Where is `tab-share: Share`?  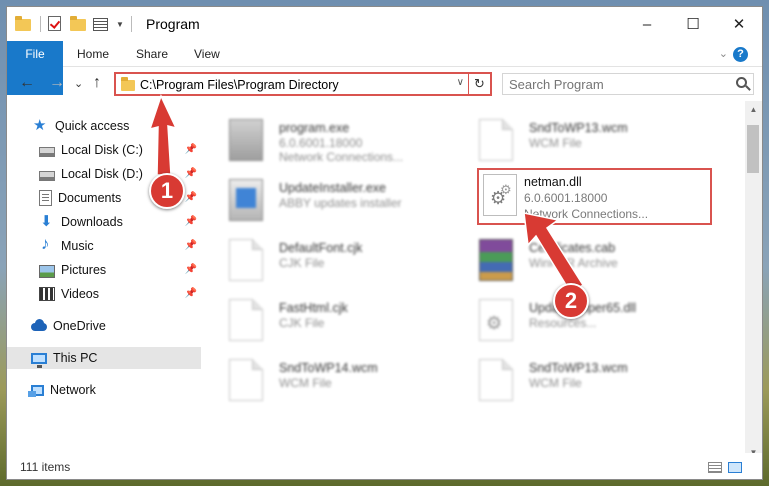 tab-share: Share is located at coordinates (152, 54).